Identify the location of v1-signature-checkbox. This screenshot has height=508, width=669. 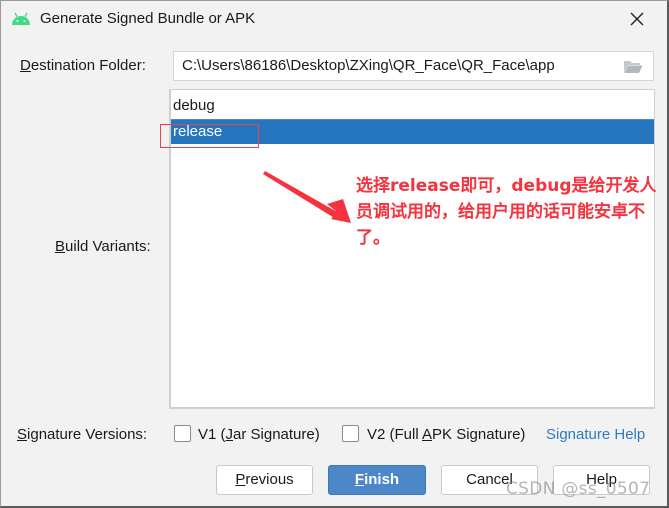
(182, 433).